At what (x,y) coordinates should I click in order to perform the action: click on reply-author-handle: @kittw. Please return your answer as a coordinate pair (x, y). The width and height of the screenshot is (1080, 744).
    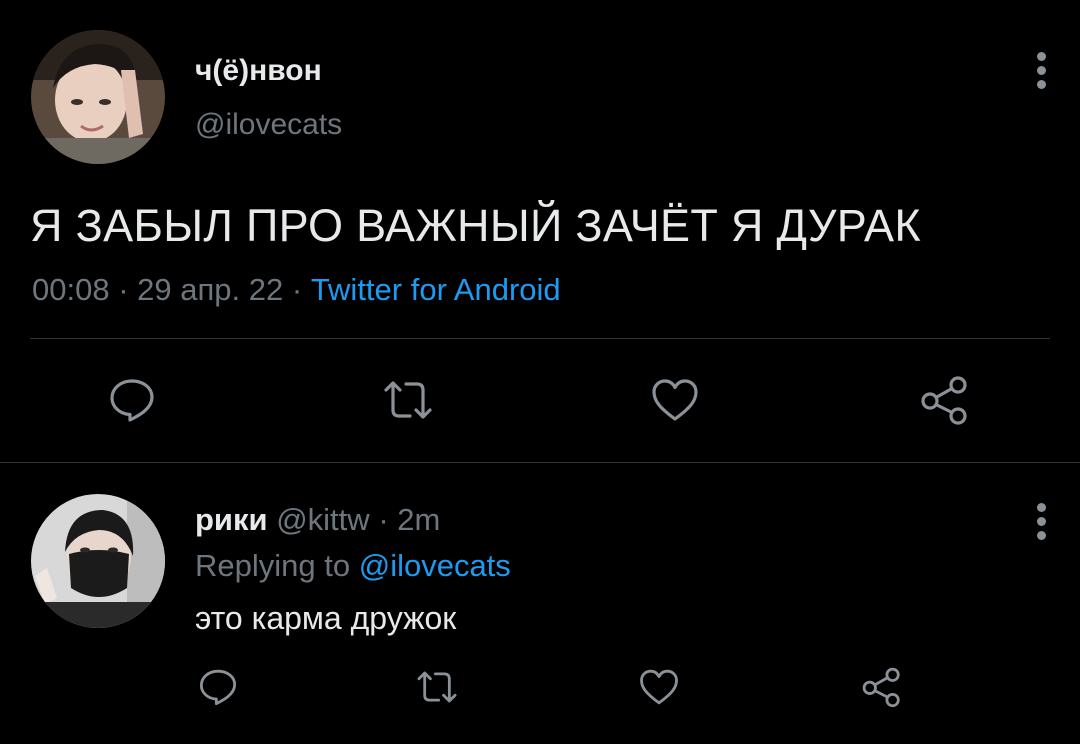
    Looking at the image, I should click on (322, 519).